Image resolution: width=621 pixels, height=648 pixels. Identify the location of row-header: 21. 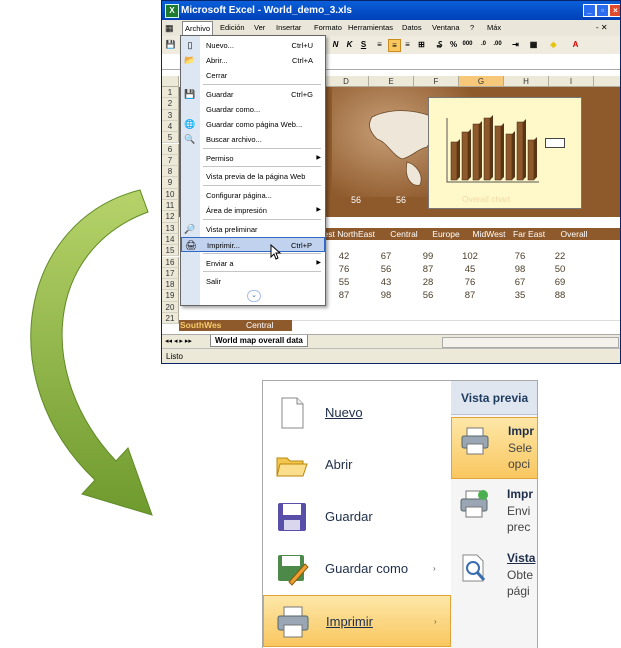
(170, 319).